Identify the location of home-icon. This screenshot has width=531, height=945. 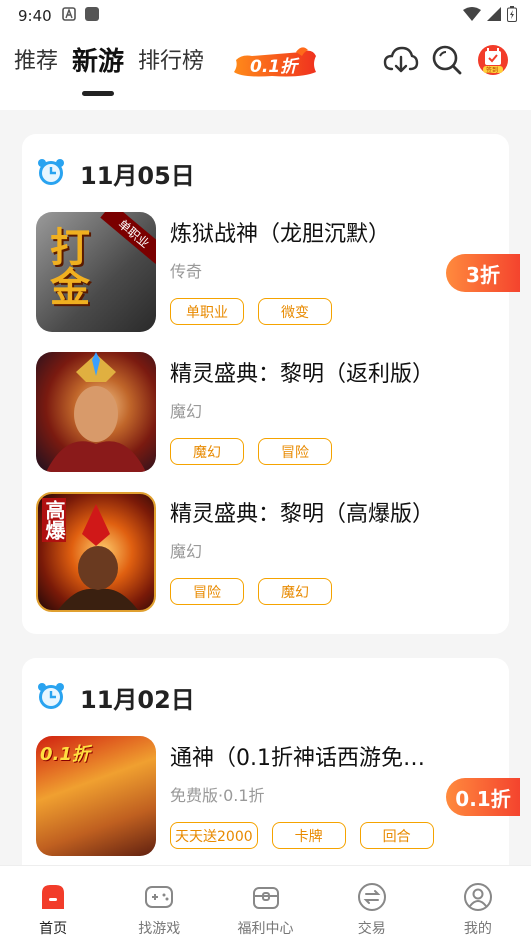
(53, 897).